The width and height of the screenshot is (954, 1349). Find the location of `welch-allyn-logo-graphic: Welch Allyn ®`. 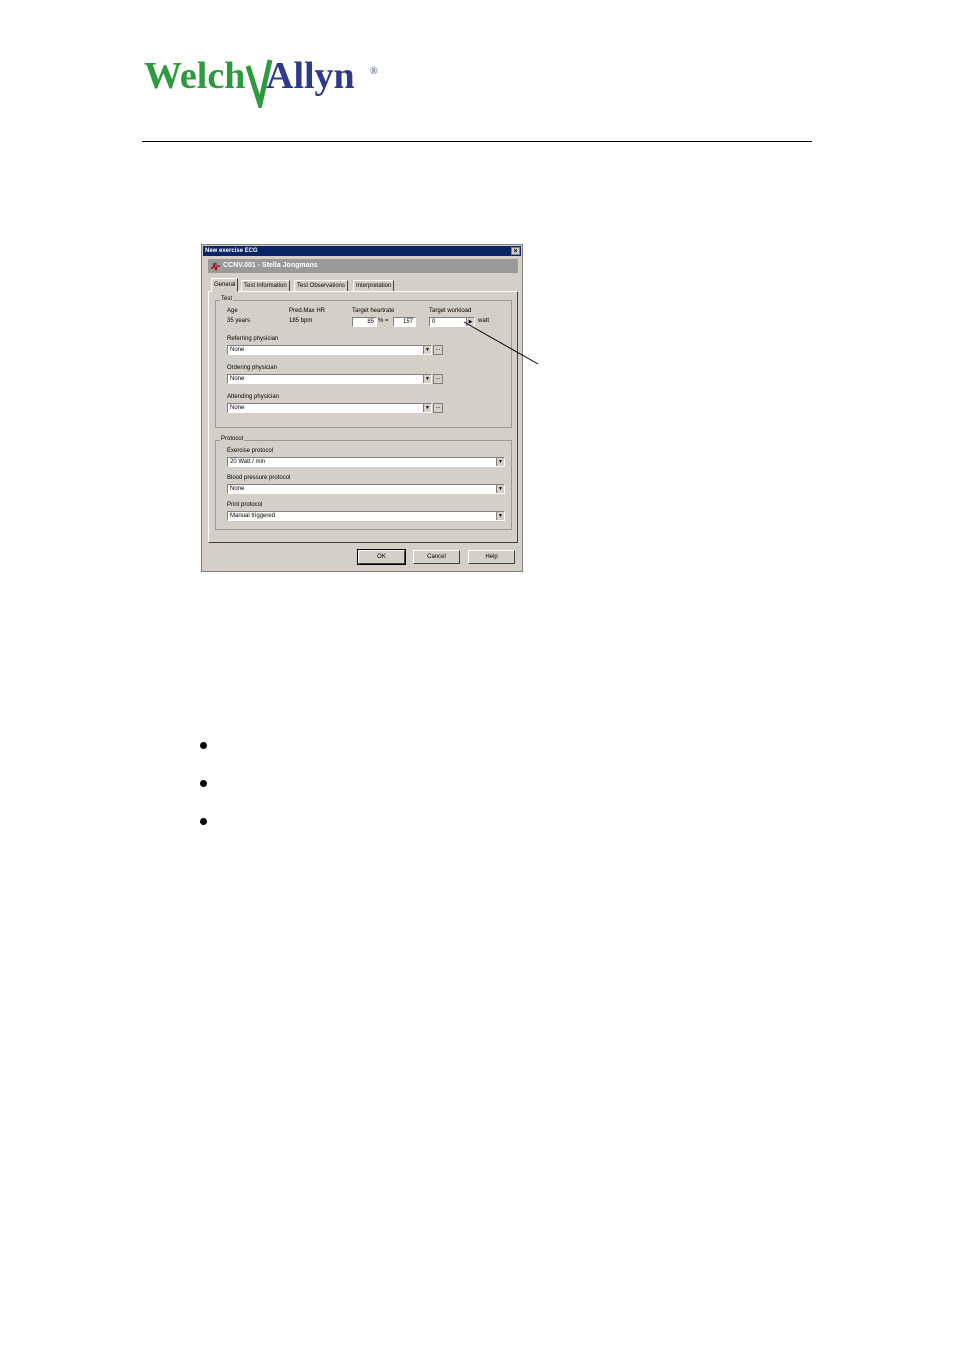

welch-allyn-logo-graphic: Welch Allyn ® is located at coordinates (261, 81).